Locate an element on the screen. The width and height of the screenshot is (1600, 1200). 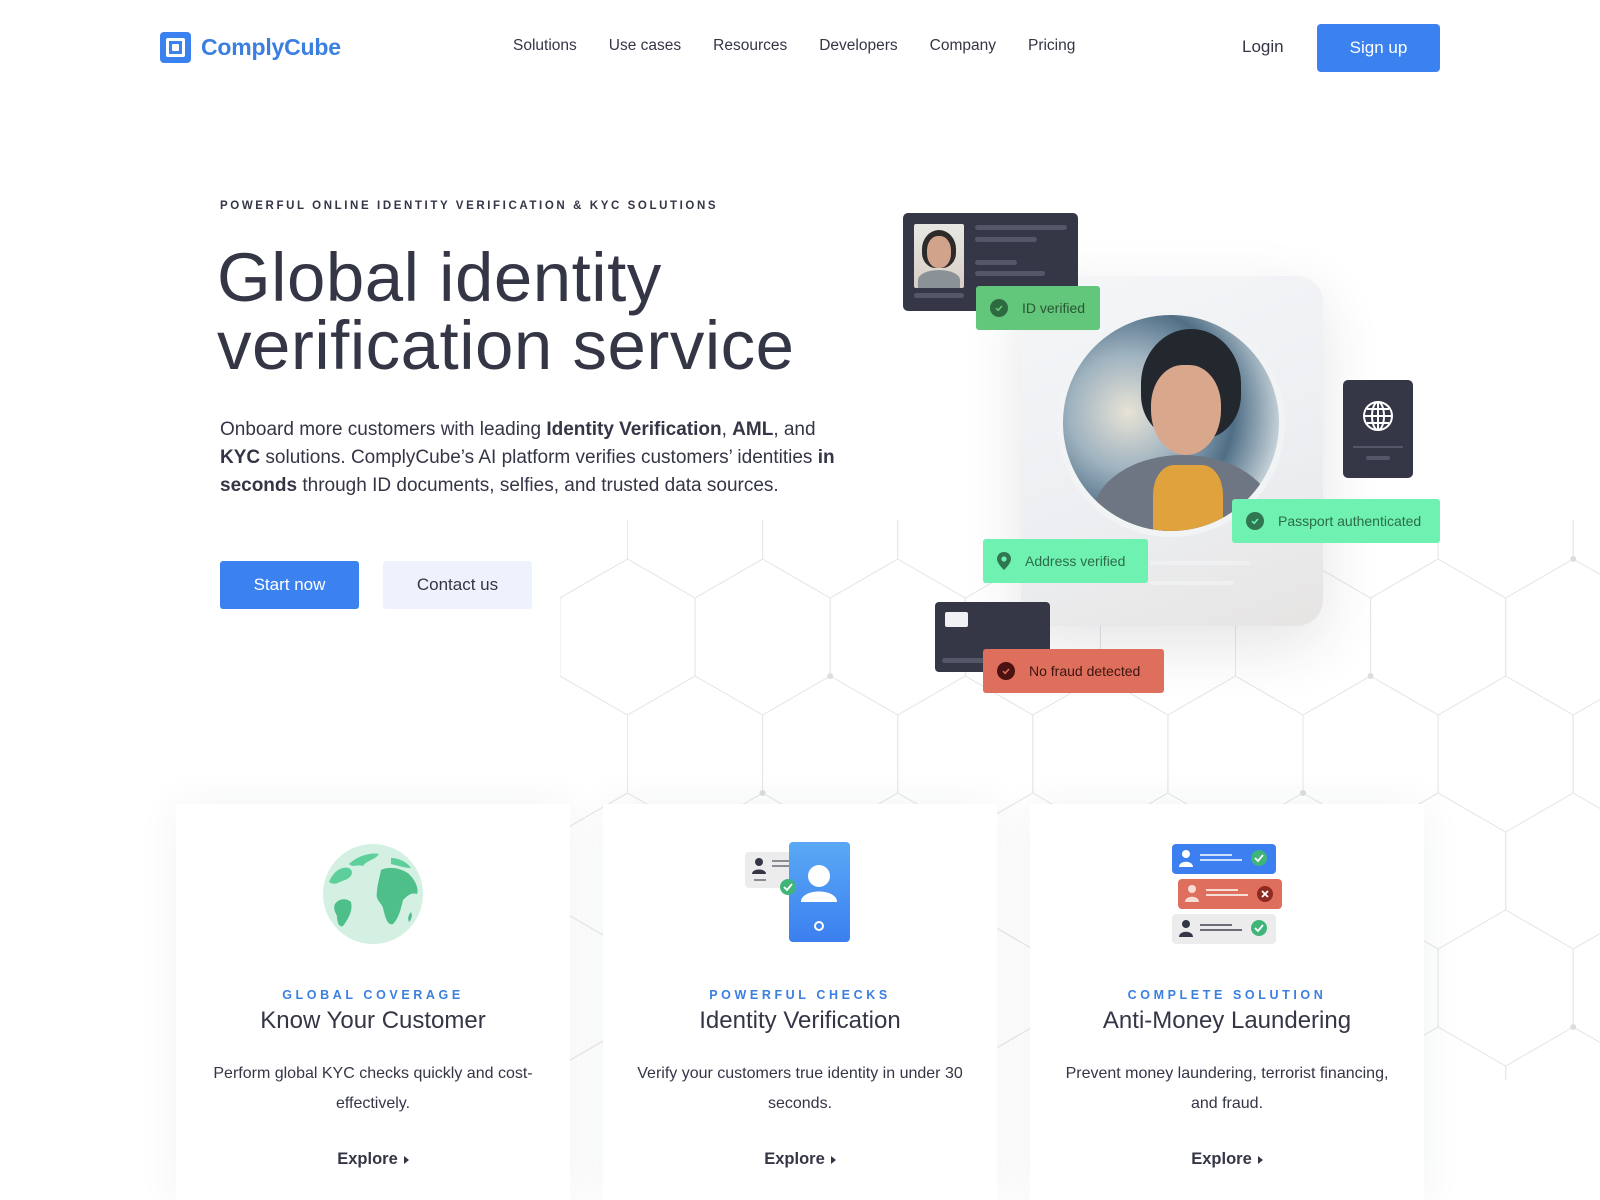
id-verified-badge: ID verified is located at coordinates (1038, 308).